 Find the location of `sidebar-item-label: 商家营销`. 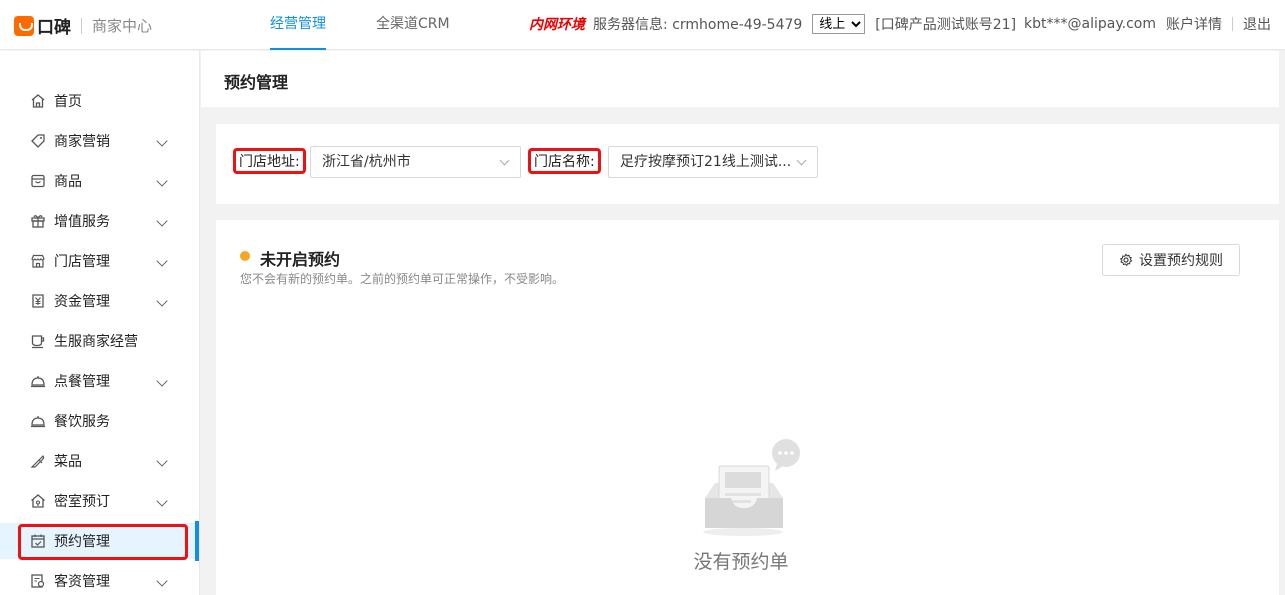

sidebar-item-label: 商家营销 is located at coordinates (82, 142).